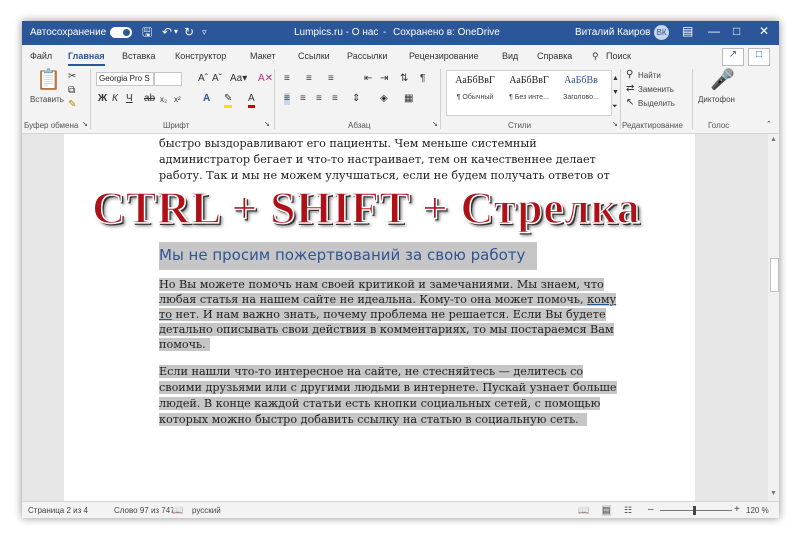 Image resolution: width=800 pixels, height=539 pixels. What do you see at coordinates (367, 56) in the screenshot?
I see `tab-mailings: Рассылки` at bounding box center [367, 56].